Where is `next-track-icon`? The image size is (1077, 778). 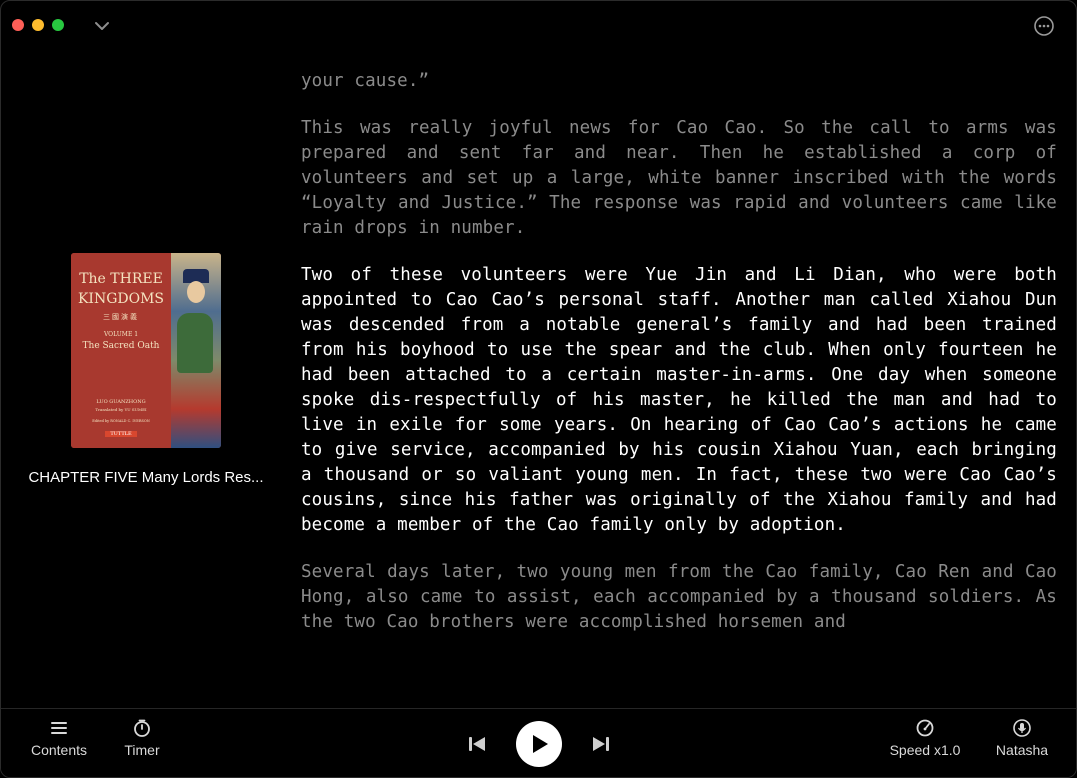
next-track-icon is located at coordinates (601, 744).